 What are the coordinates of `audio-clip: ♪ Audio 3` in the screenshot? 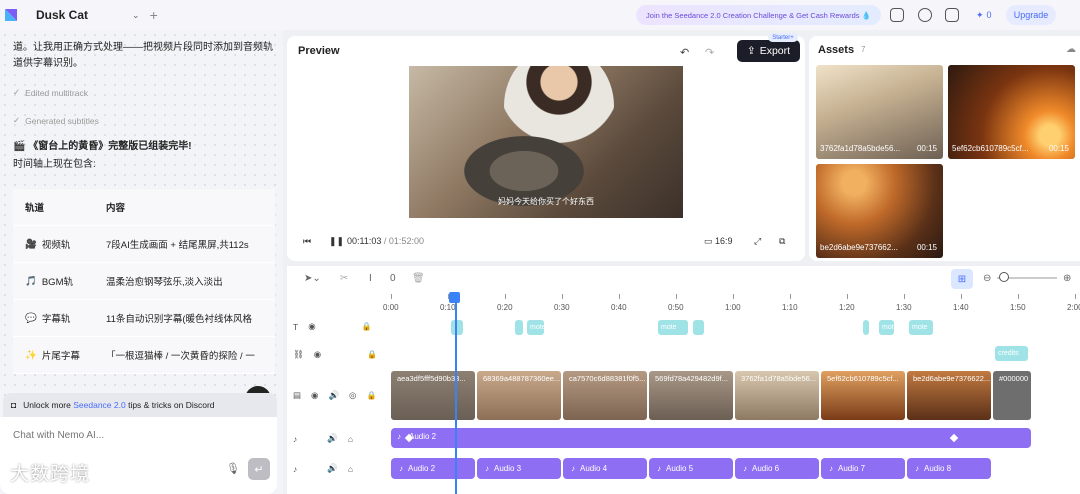 It's located at (519, 468).